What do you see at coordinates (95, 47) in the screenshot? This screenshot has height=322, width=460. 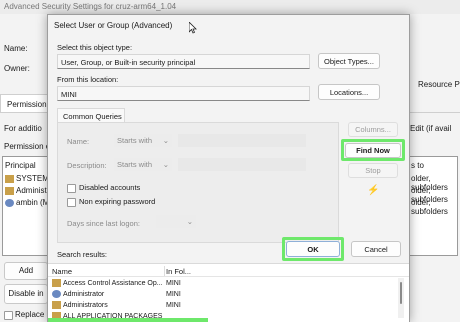 I see `object-type-label: Select this object type:` at bounding box center [95, 47].